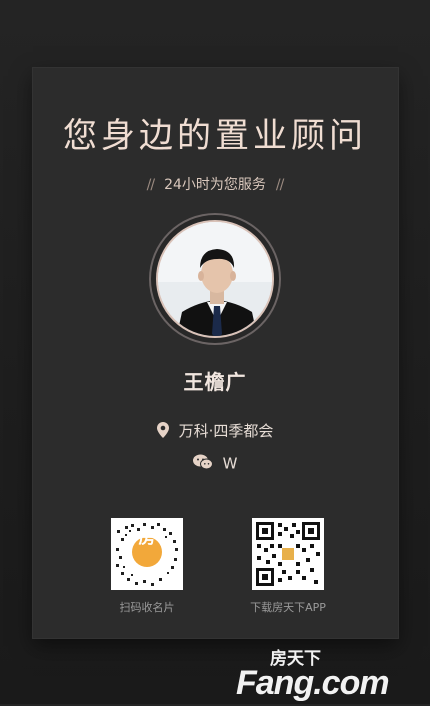 The width and height of the screenshot is (430, 706). Describe the element at coordinates (288, 554) in the screenshot. I see `qr-code-app-download` at that location.